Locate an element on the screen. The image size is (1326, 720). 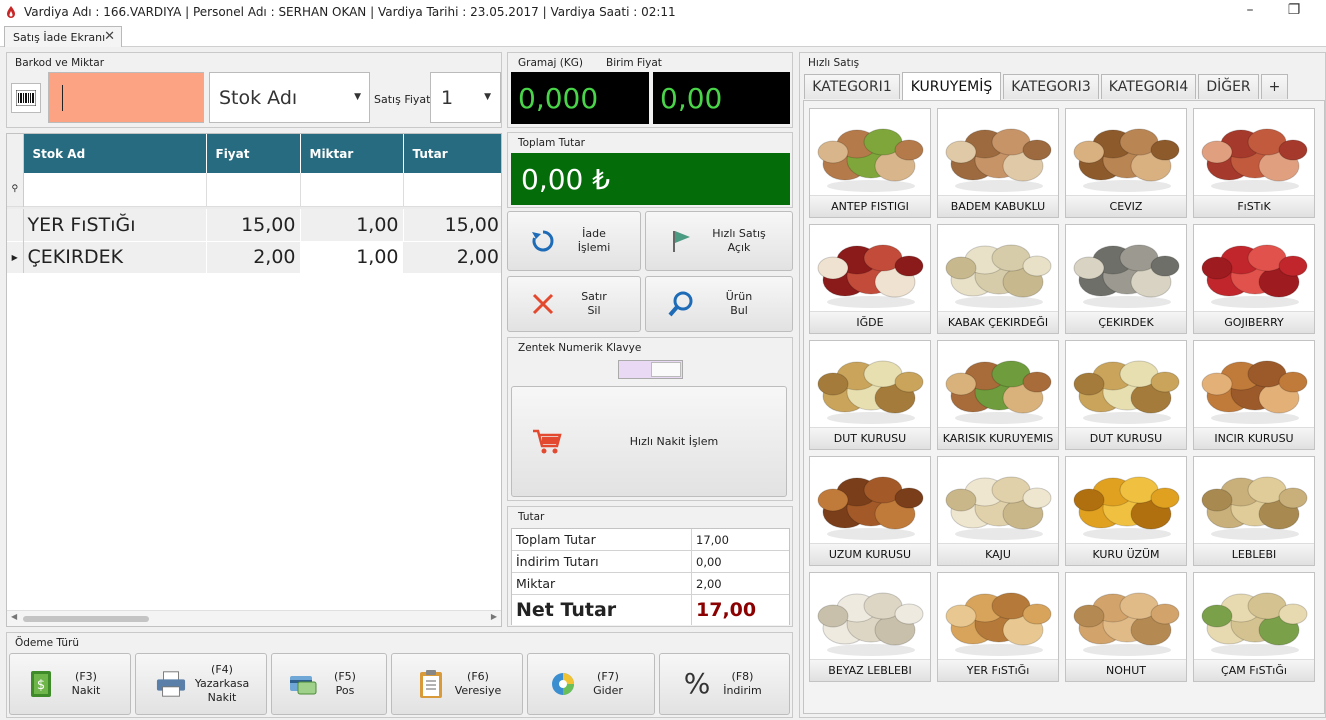
barcode-input is located at coordinates (126, 97).